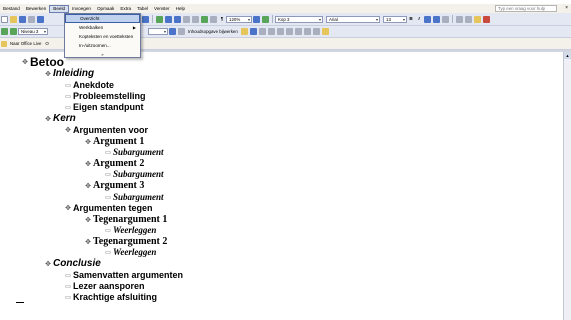 This screenshot has width=571, height=320. What do you see at coordinates (271, 31) in the screenshot?
I see `create-subdoc-icon` at bounding box center [271, 31].